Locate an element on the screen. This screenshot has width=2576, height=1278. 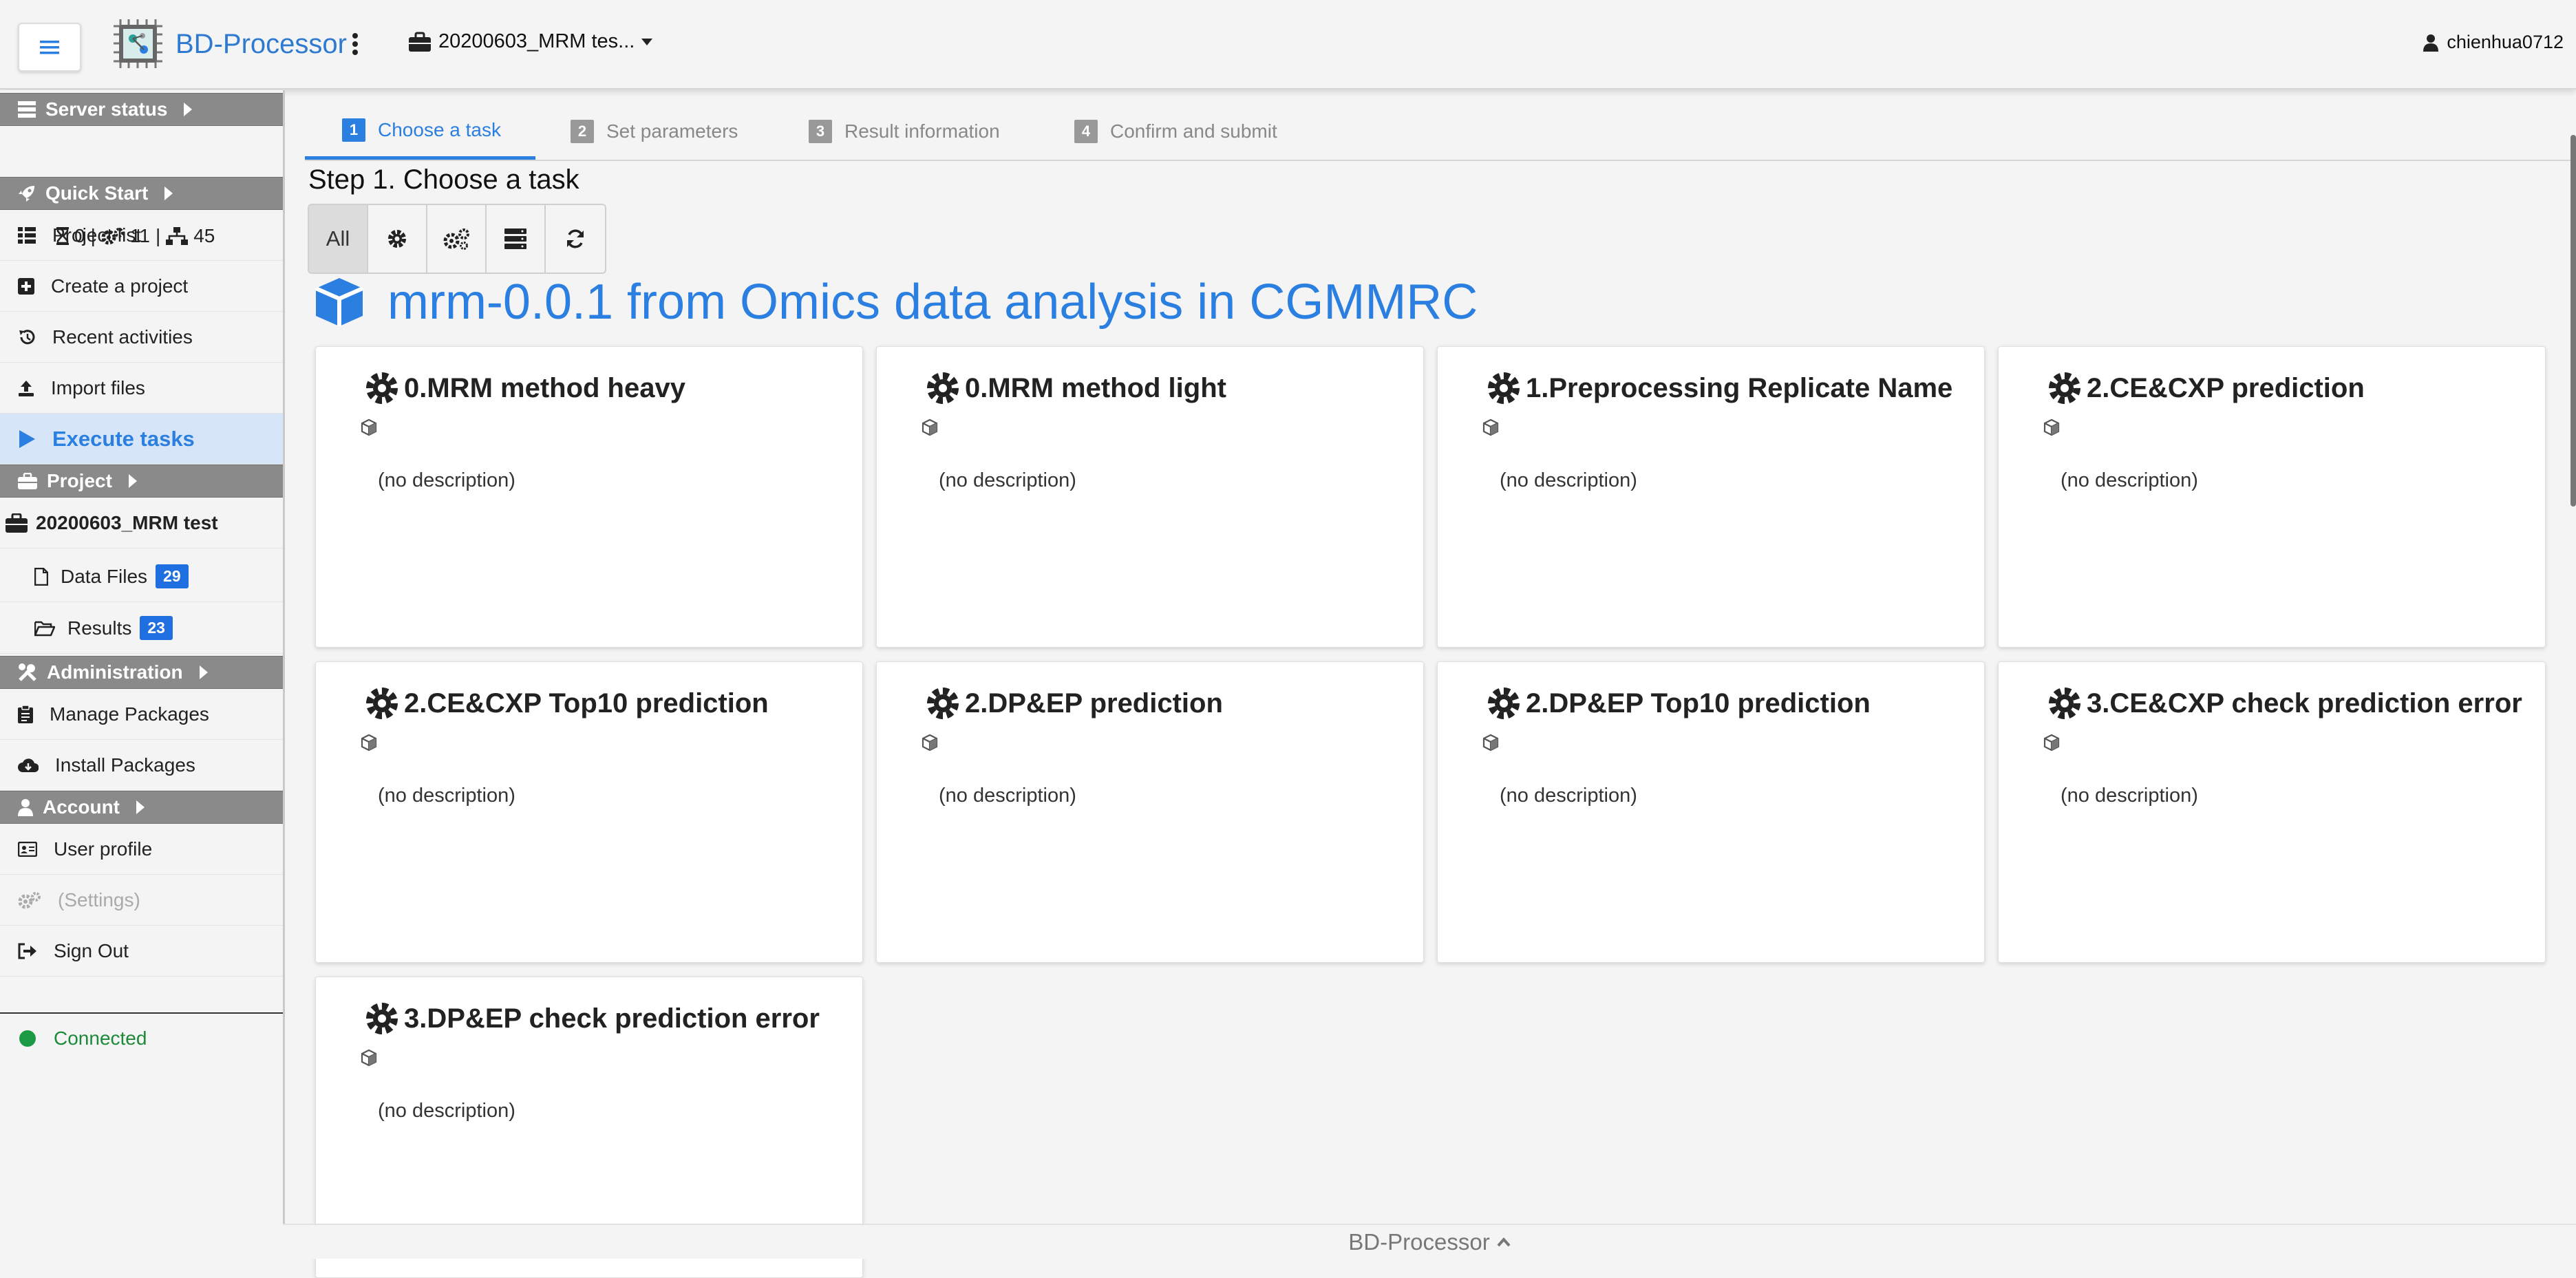
play-icon is located at coordinates (27, 439).